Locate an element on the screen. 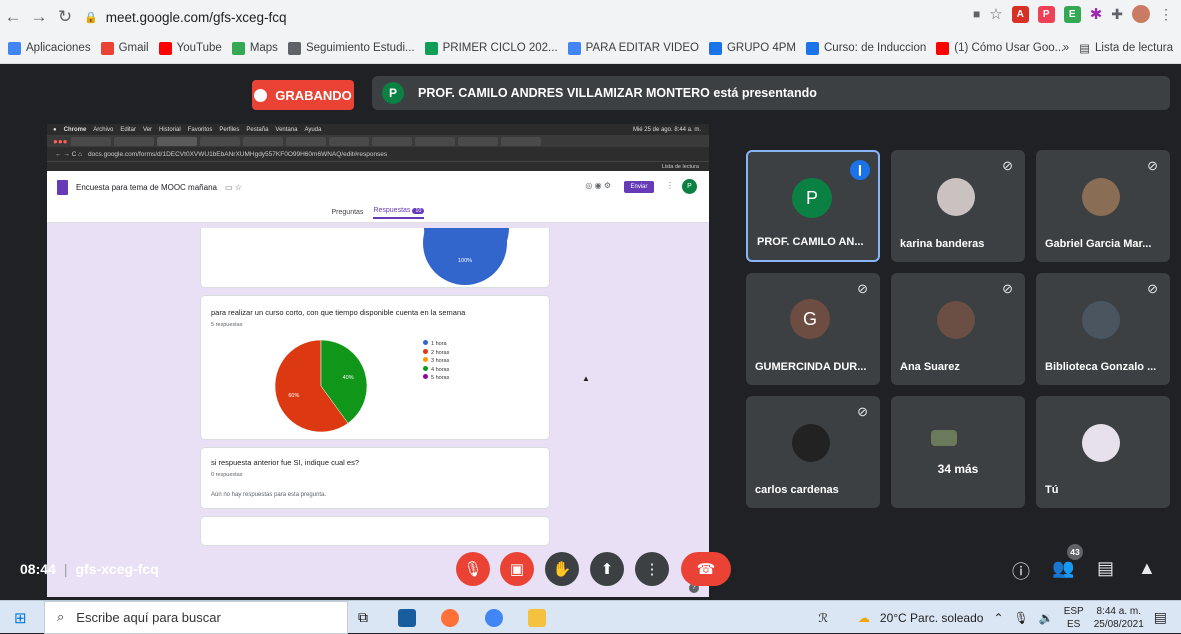 The image size is (1181, 634). bookmark-item: Maps is located at coordinates (254, 48).